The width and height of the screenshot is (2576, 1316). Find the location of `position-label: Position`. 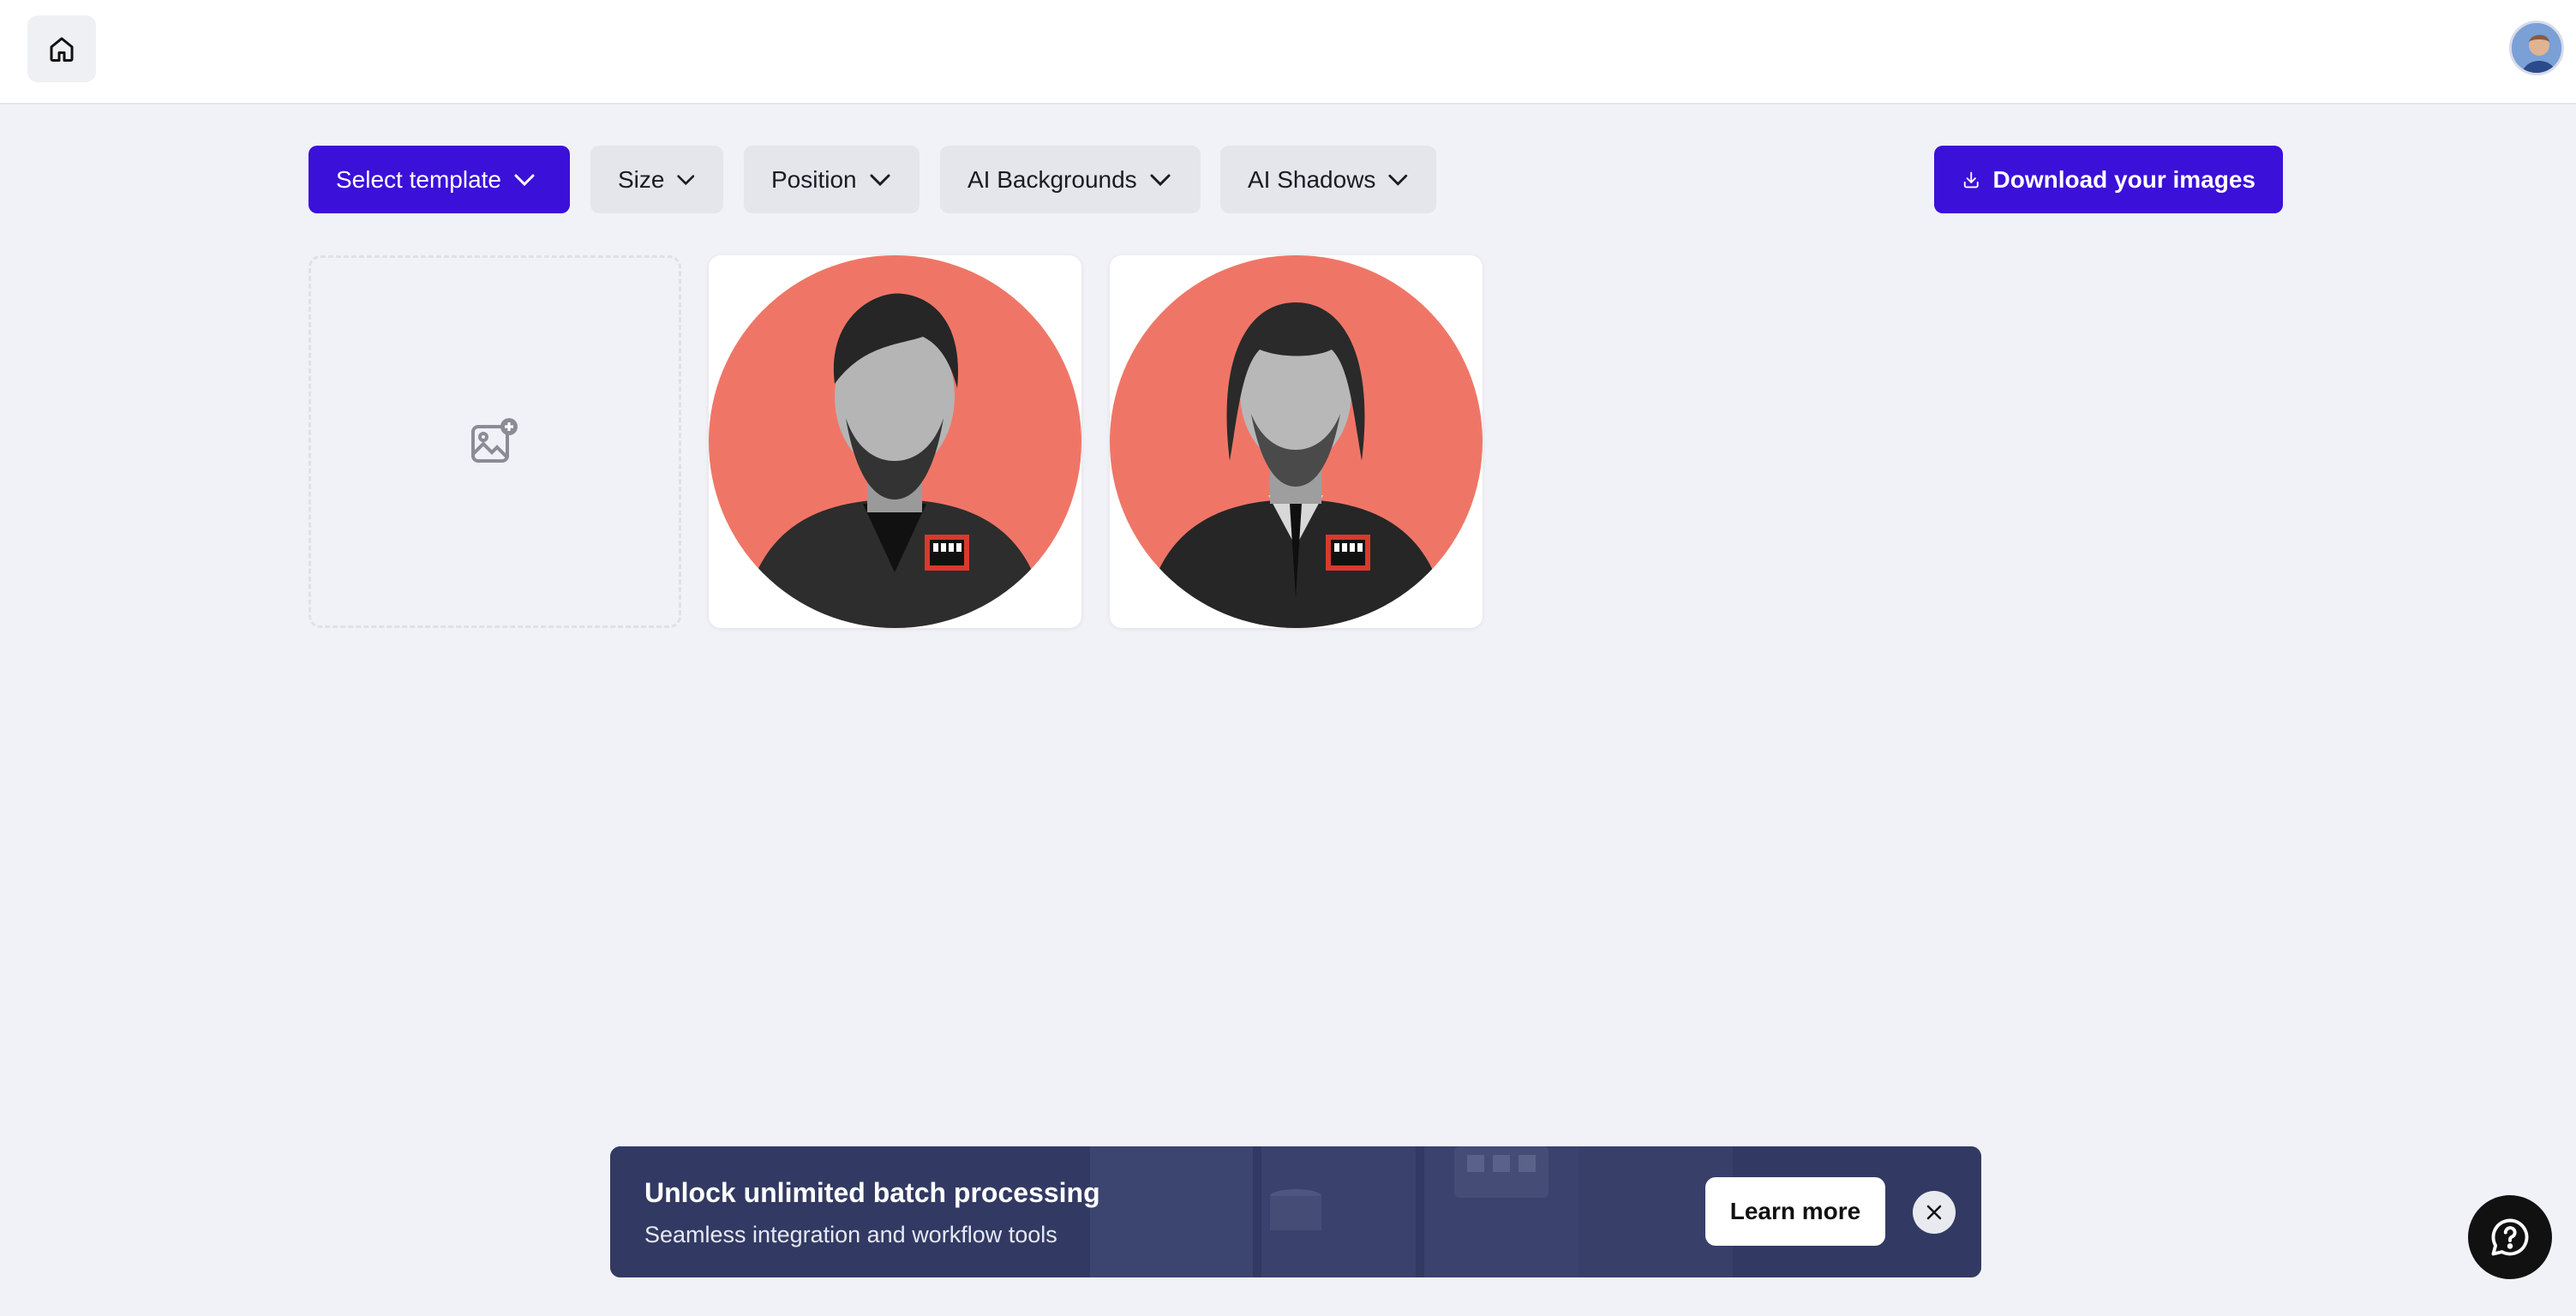

position-label: Position is located at coordinates (814, 179).